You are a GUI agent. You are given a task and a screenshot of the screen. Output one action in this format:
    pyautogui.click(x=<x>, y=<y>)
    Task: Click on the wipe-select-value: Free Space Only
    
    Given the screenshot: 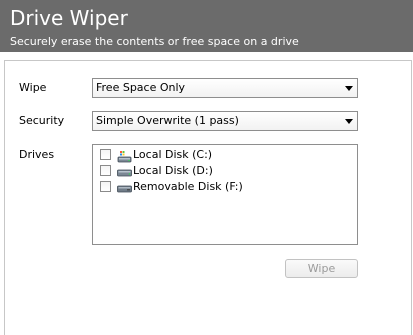 What is the action you would take?
    pyautogui.click(x=141, y=87)
    